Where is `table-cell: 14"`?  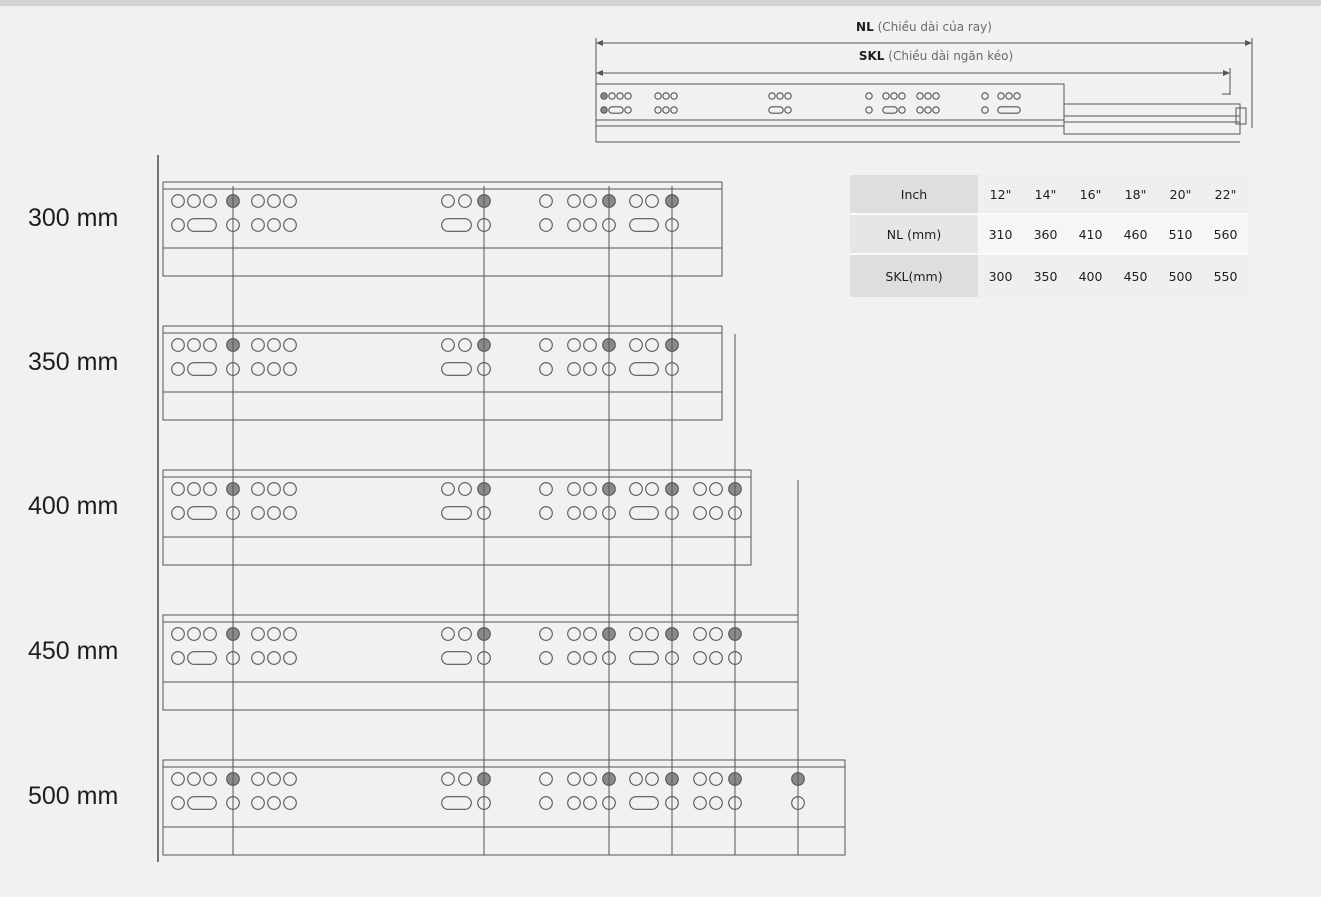 table-cell: 14" is located at coordinates (1045, 194).